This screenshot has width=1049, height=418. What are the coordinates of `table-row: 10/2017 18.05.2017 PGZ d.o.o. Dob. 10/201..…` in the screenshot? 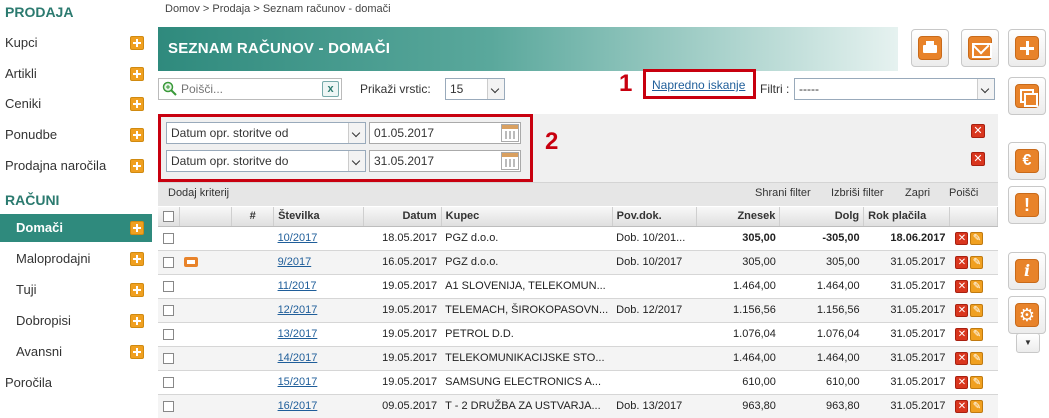 It's located at (578, 238).